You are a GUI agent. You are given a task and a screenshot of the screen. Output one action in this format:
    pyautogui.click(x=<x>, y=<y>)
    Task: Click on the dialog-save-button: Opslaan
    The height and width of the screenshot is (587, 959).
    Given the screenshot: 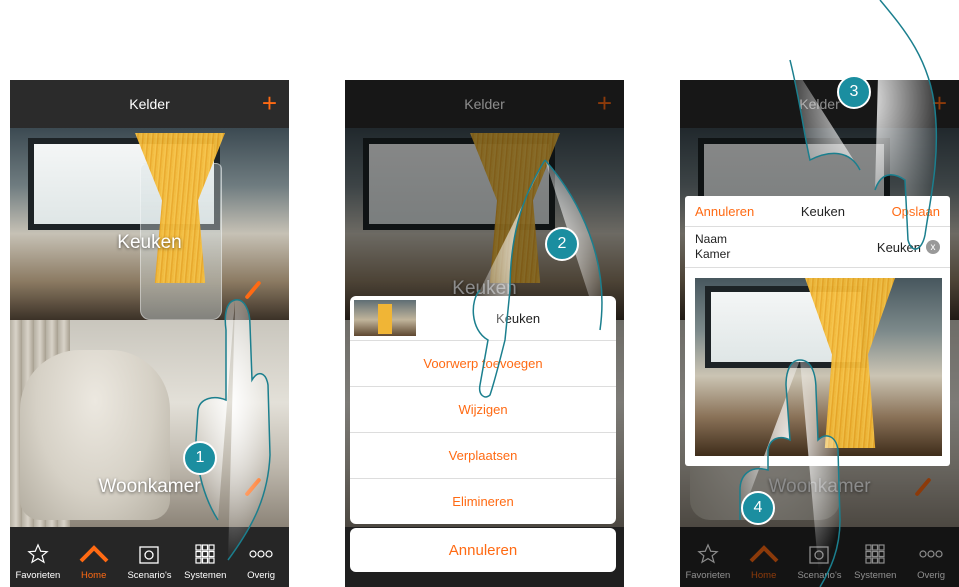 What is the action you would take?
    pyautogui.click(x=916, y=211)
    